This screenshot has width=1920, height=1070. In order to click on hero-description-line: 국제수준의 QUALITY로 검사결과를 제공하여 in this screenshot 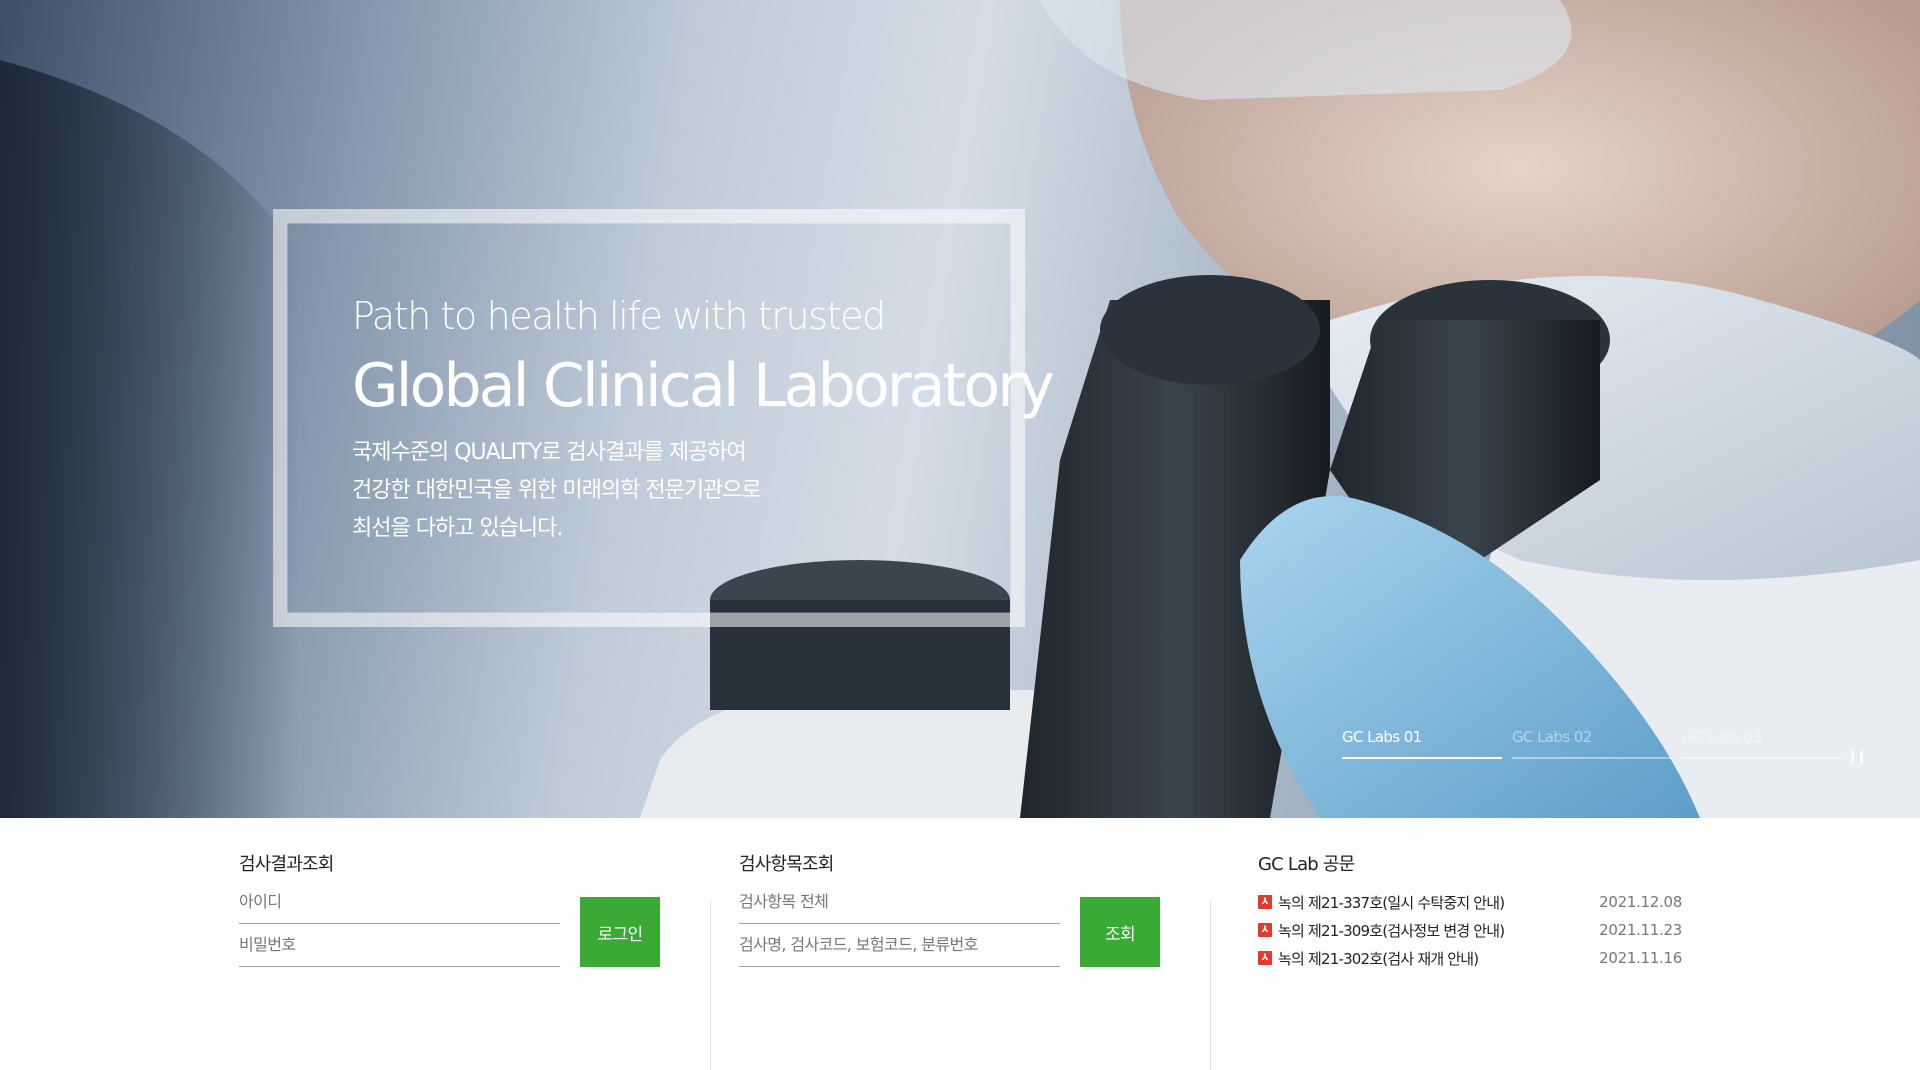, I will do `click(549, 452)`.